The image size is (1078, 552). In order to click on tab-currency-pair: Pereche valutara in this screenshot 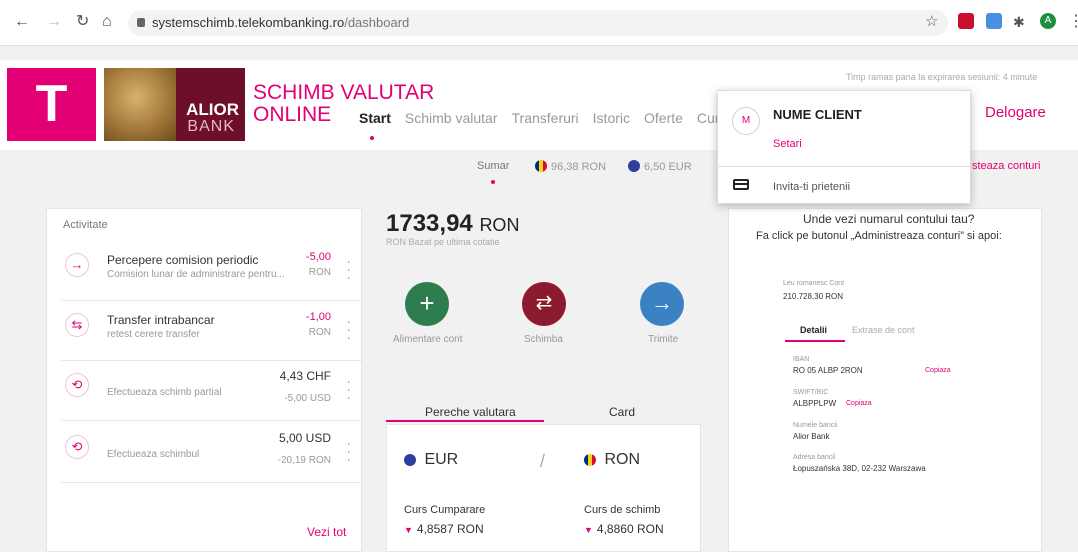, I will do `click(470, 412)`.